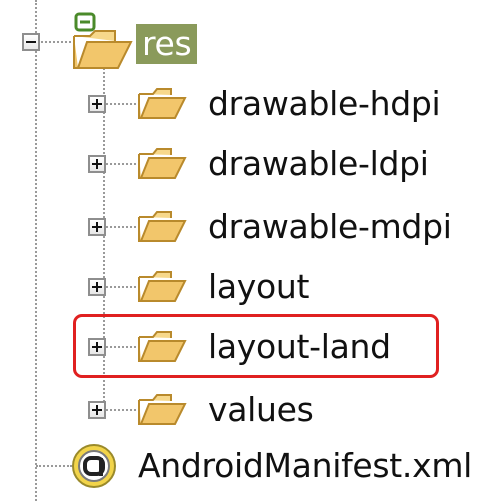 This screenshot has width=493, height=501. What do you see at coordinates (167, 44) in the screenshot?
I see `tree-item-label: res` at bounding box center [167, 44].